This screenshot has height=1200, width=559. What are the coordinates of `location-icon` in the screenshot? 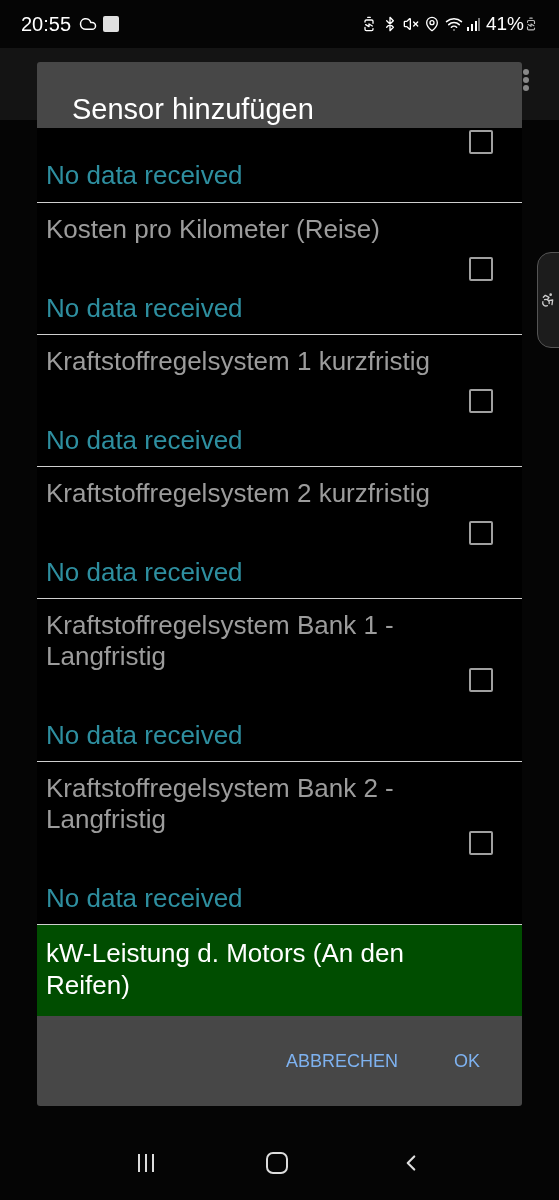 It's located at (431, 24).